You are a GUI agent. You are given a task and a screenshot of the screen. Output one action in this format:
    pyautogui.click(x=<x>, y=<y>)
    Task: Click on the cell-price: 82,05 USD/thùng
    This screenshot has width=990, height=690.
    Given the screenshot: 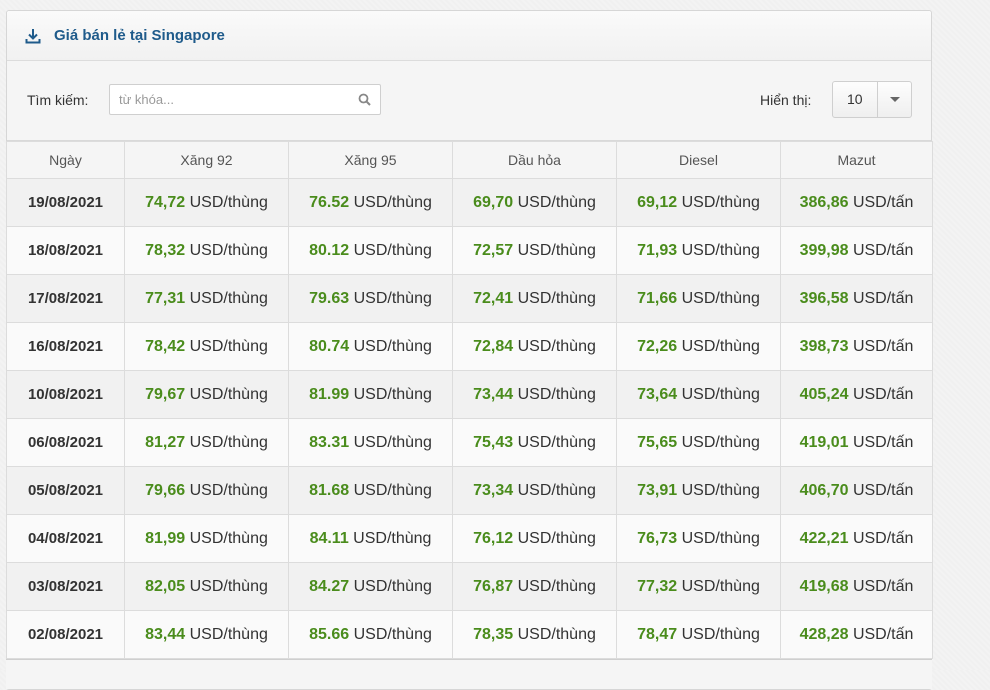 What is the action you would take?
    pyautogui.click(x=206, y=586)
    